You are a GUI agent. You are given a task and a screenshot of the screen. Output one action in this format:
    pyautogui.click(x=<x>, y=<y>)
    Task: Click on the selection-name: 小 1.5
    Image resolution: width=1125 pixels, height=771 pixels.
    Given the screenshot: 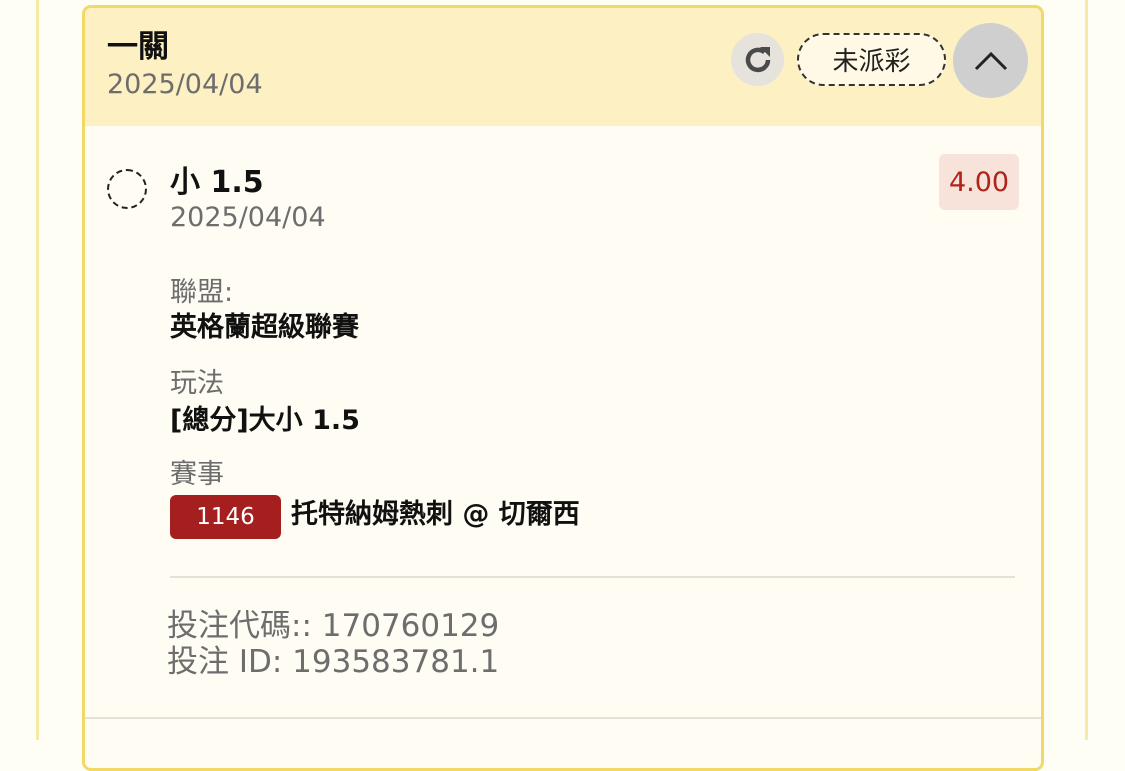 What is the action you would take?
    pyautogui.click(x=217, y=182)
    